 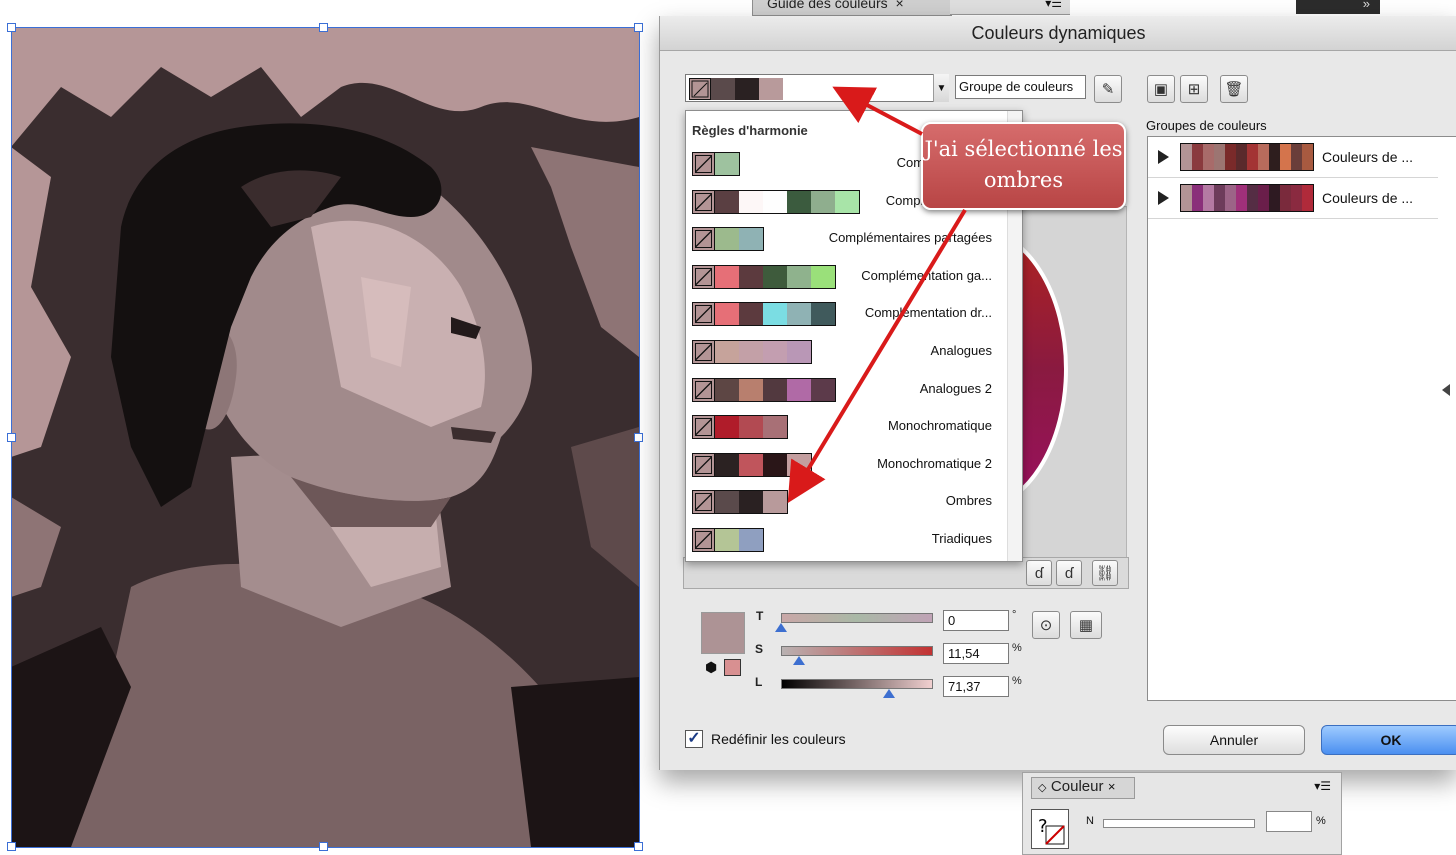 I want to click on resize-handle-mr, so click(x=638, y=437).